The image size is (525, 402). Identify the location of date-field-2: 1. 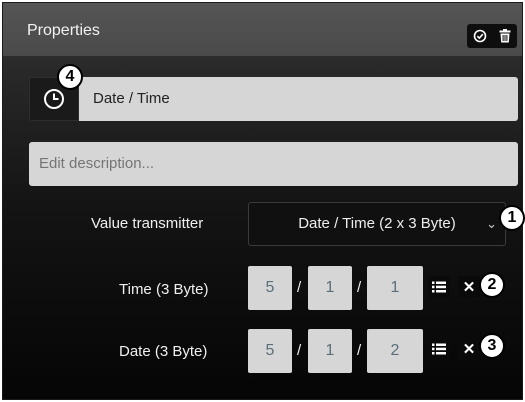
(330, 351).